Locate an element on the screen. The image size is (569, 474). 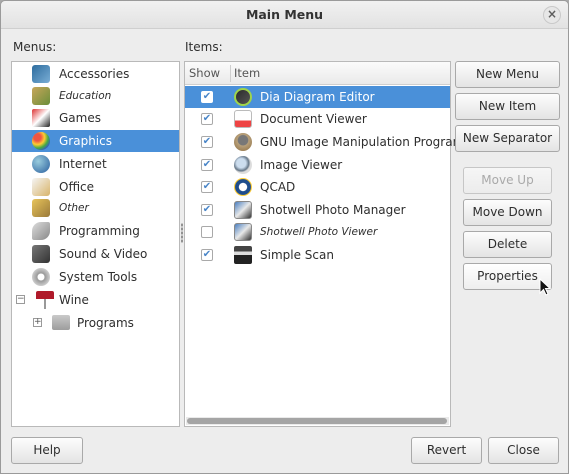
menu-item-education: Education is located at coordinates (95, 96).